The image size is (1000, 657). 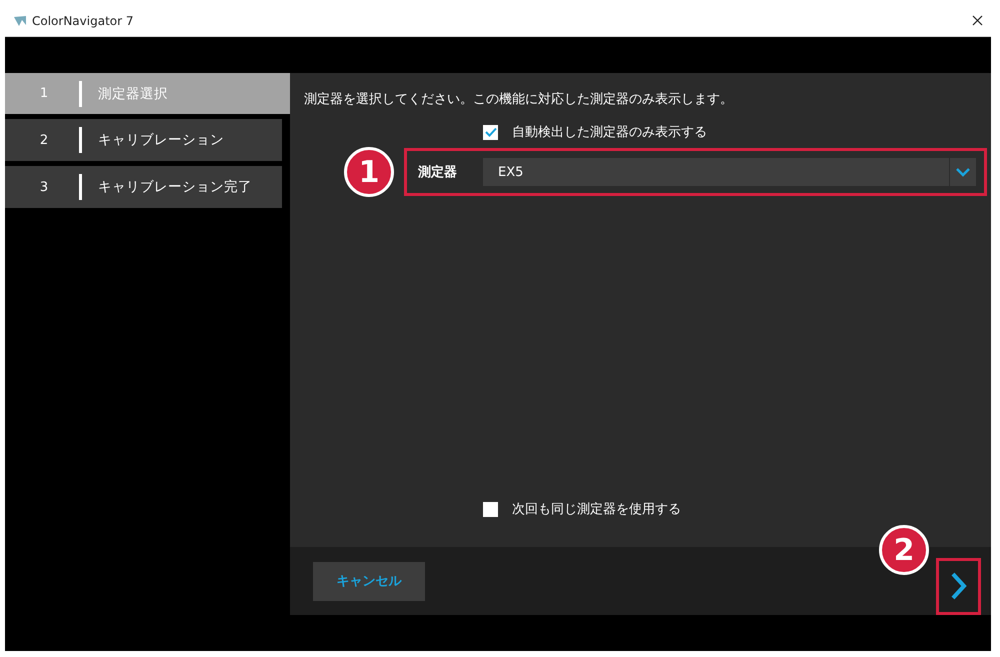 I want to click on step-label: キャリブレーション, so click(x=161, y=140).